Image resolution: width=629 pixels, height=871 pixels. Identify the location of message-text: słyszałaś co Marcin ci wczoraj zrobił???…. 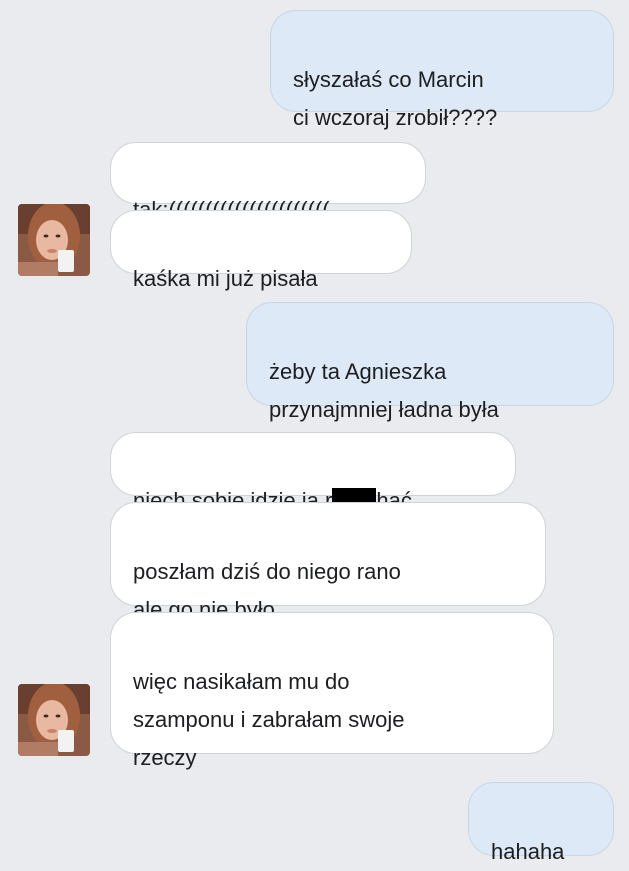
(395, 98).